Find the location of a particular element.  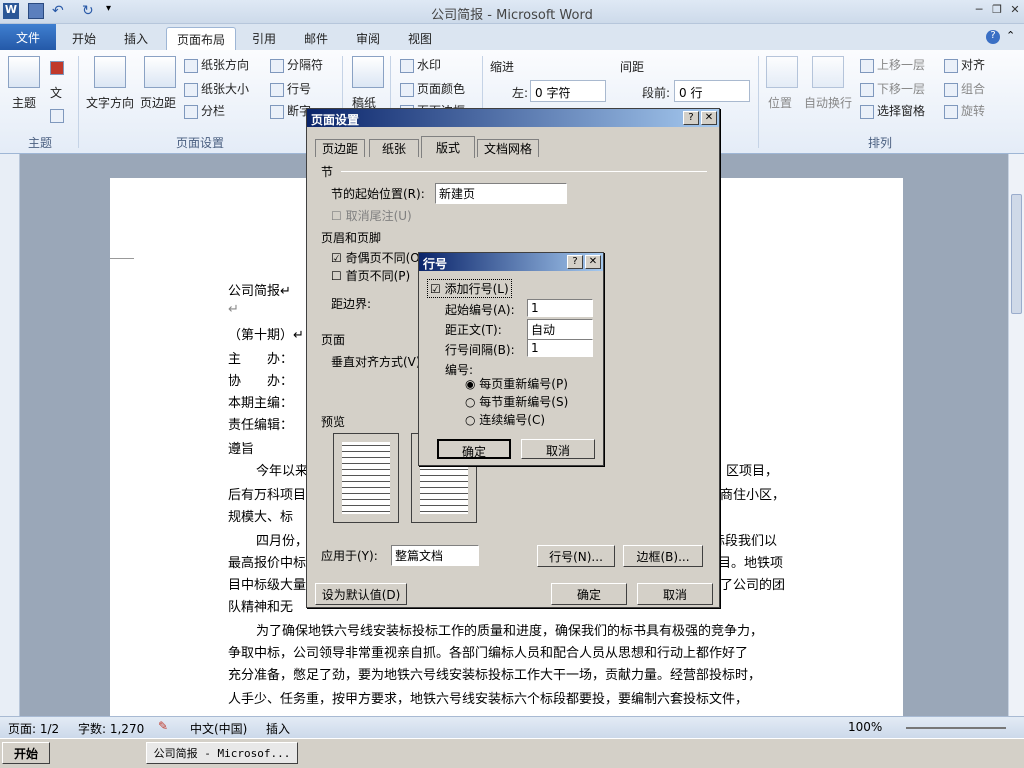

margins-button: 页边距 is located at coordinates (158, 102).